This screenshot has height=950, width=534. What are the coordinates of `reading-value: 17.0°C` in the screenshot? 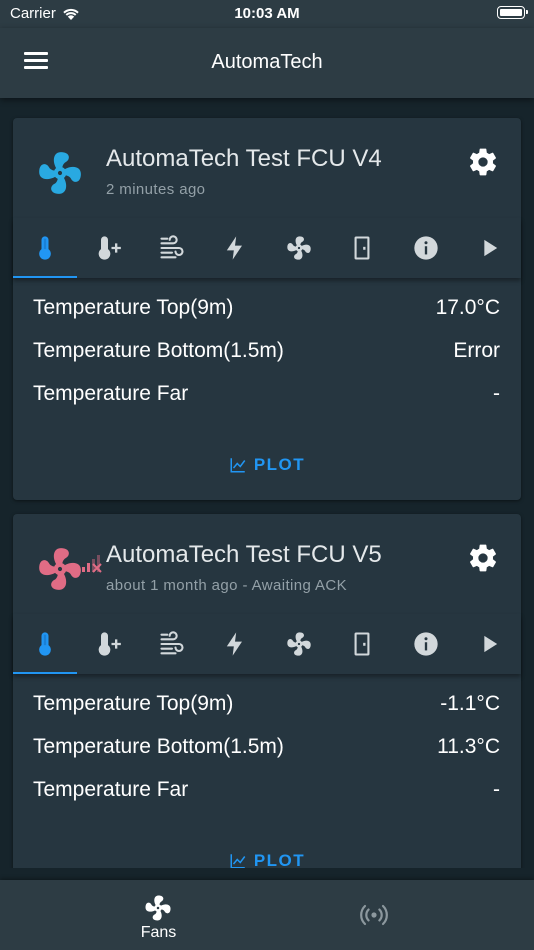 It's located at (467, 307).